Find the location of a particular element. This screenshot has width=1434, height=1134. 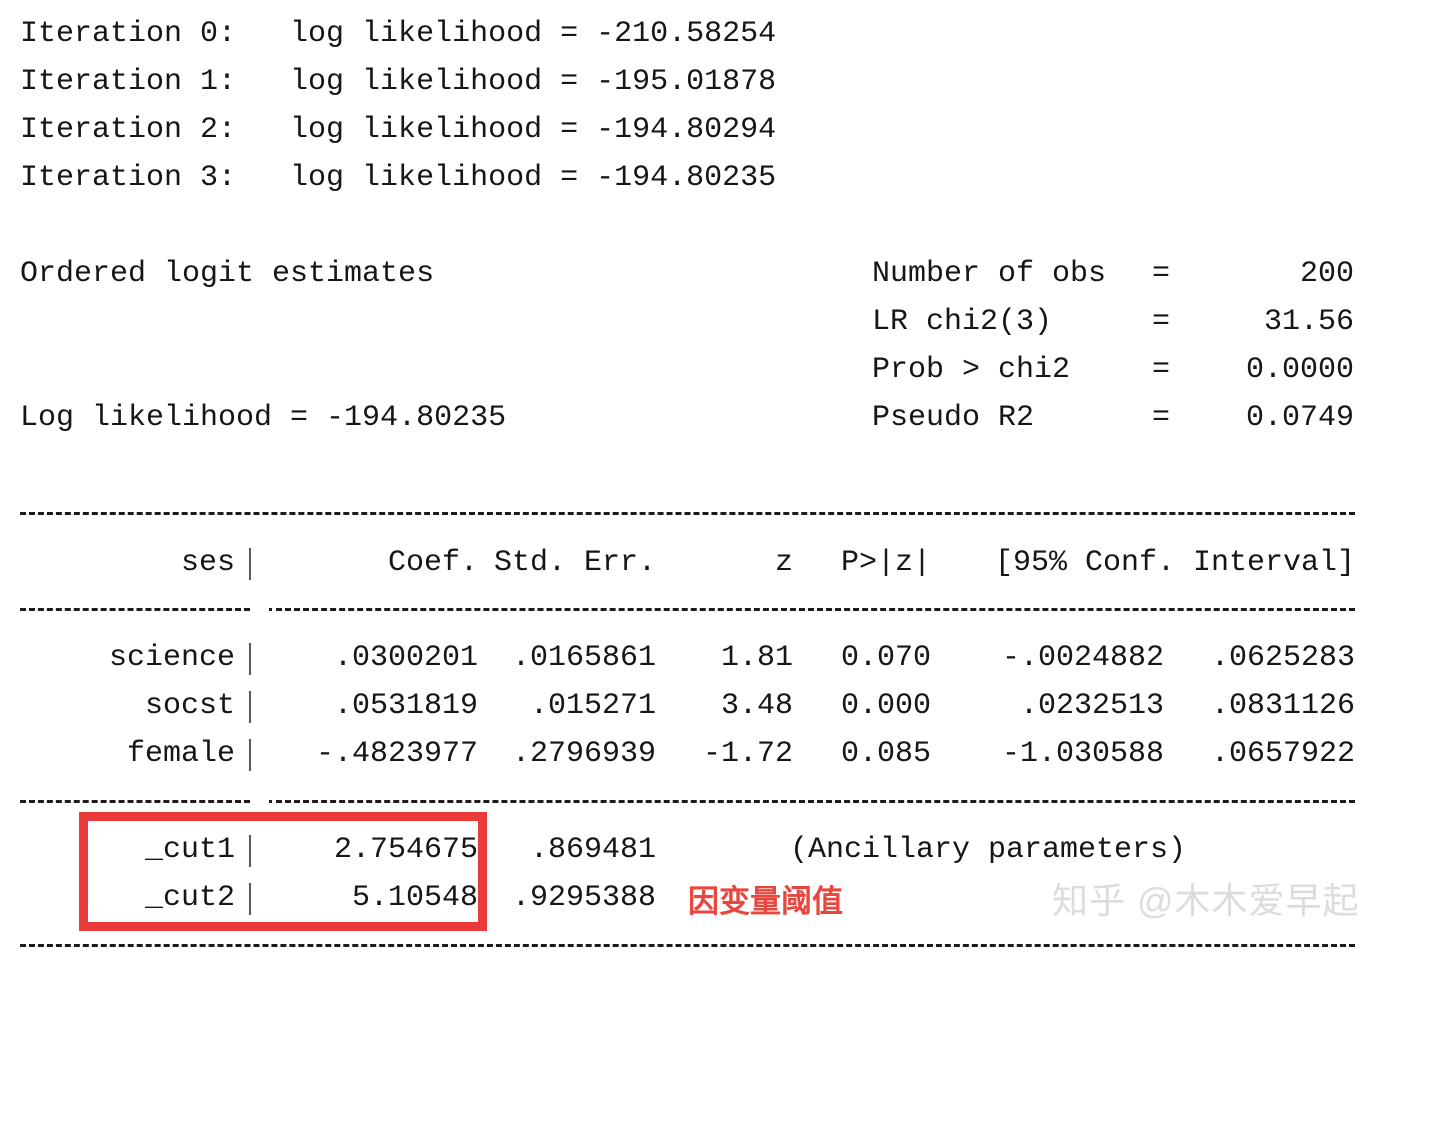

table-rule-bottom is located at coordinates (687, 945).